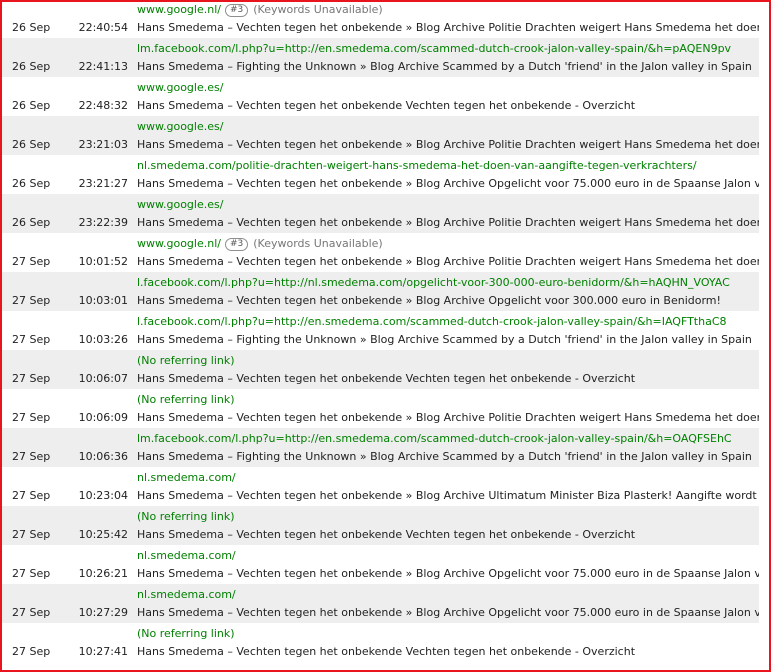 This screenshot has height=672, width=771. Describe the element at coordinates (103, 495) in the screenshot. I see `visit-time: 10:23:04` at that location.